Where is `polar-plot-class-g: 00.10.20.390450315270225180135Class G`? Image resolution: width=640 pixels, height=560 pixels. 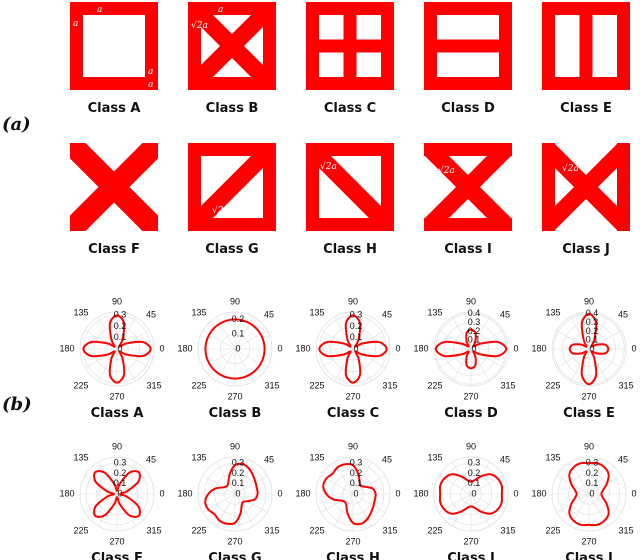
polar-plot-class-g: 00.10.20.390450315270225180135Class G is located at coordinates (229, 500).